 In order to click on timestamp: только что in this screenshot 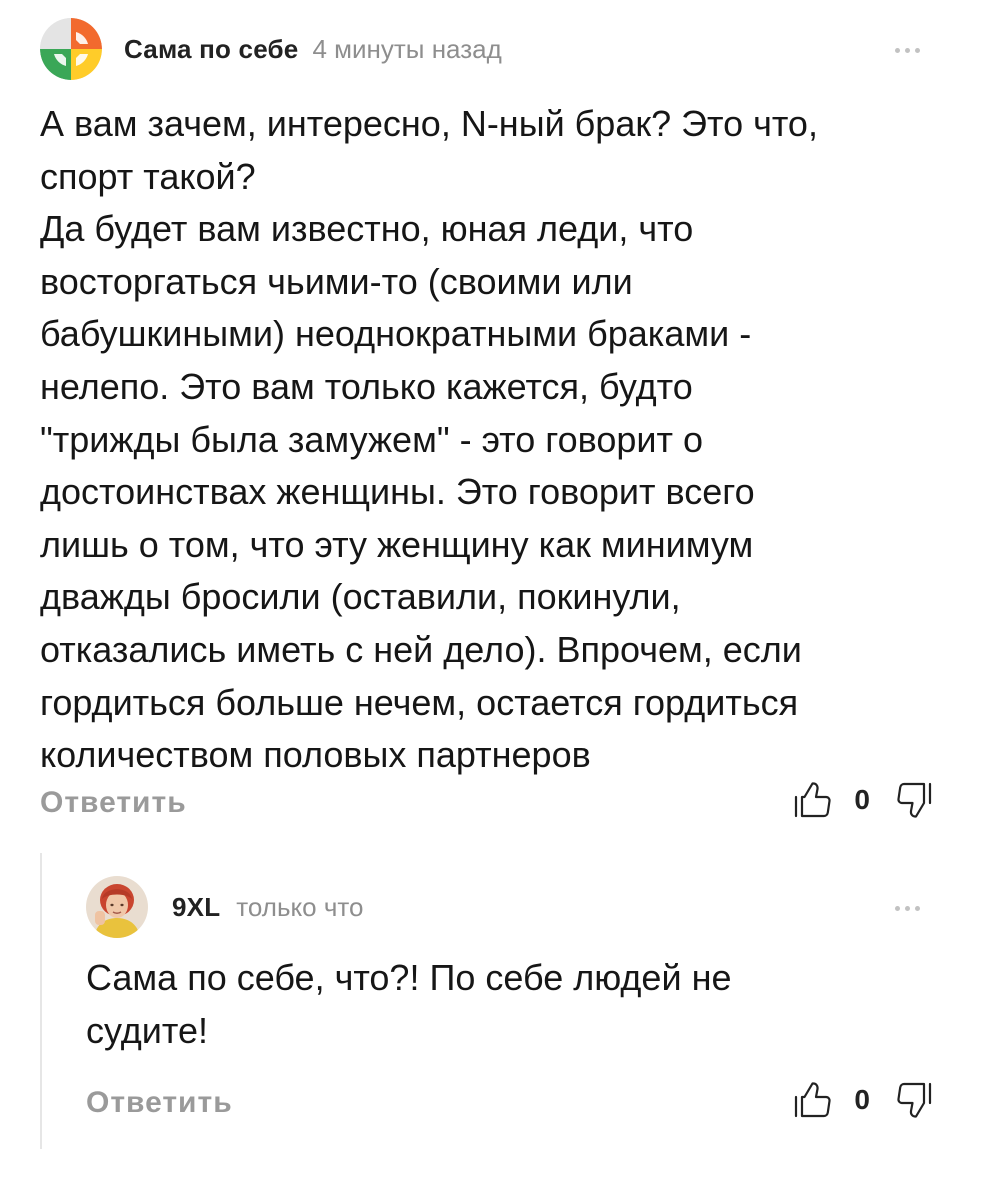, I will do `click(300, 906)`.